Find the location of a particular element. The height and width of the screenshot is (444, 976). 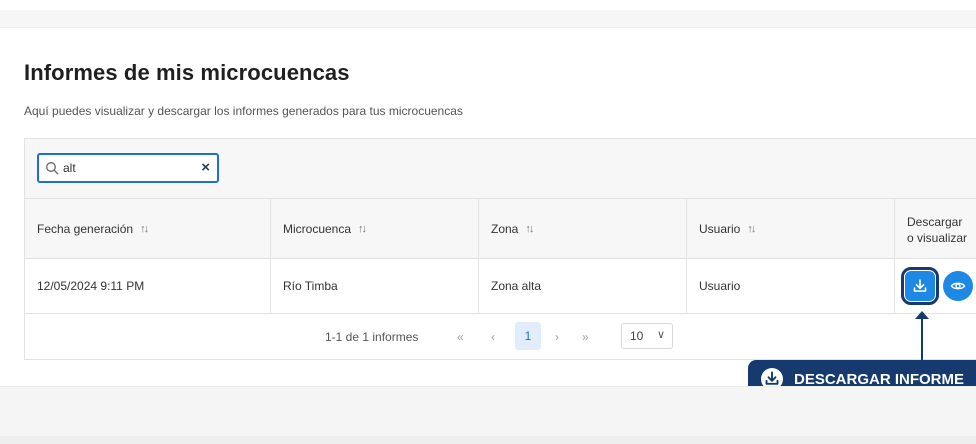

col-label-fecha: Fecha generación is located at coordinates (85, 228).